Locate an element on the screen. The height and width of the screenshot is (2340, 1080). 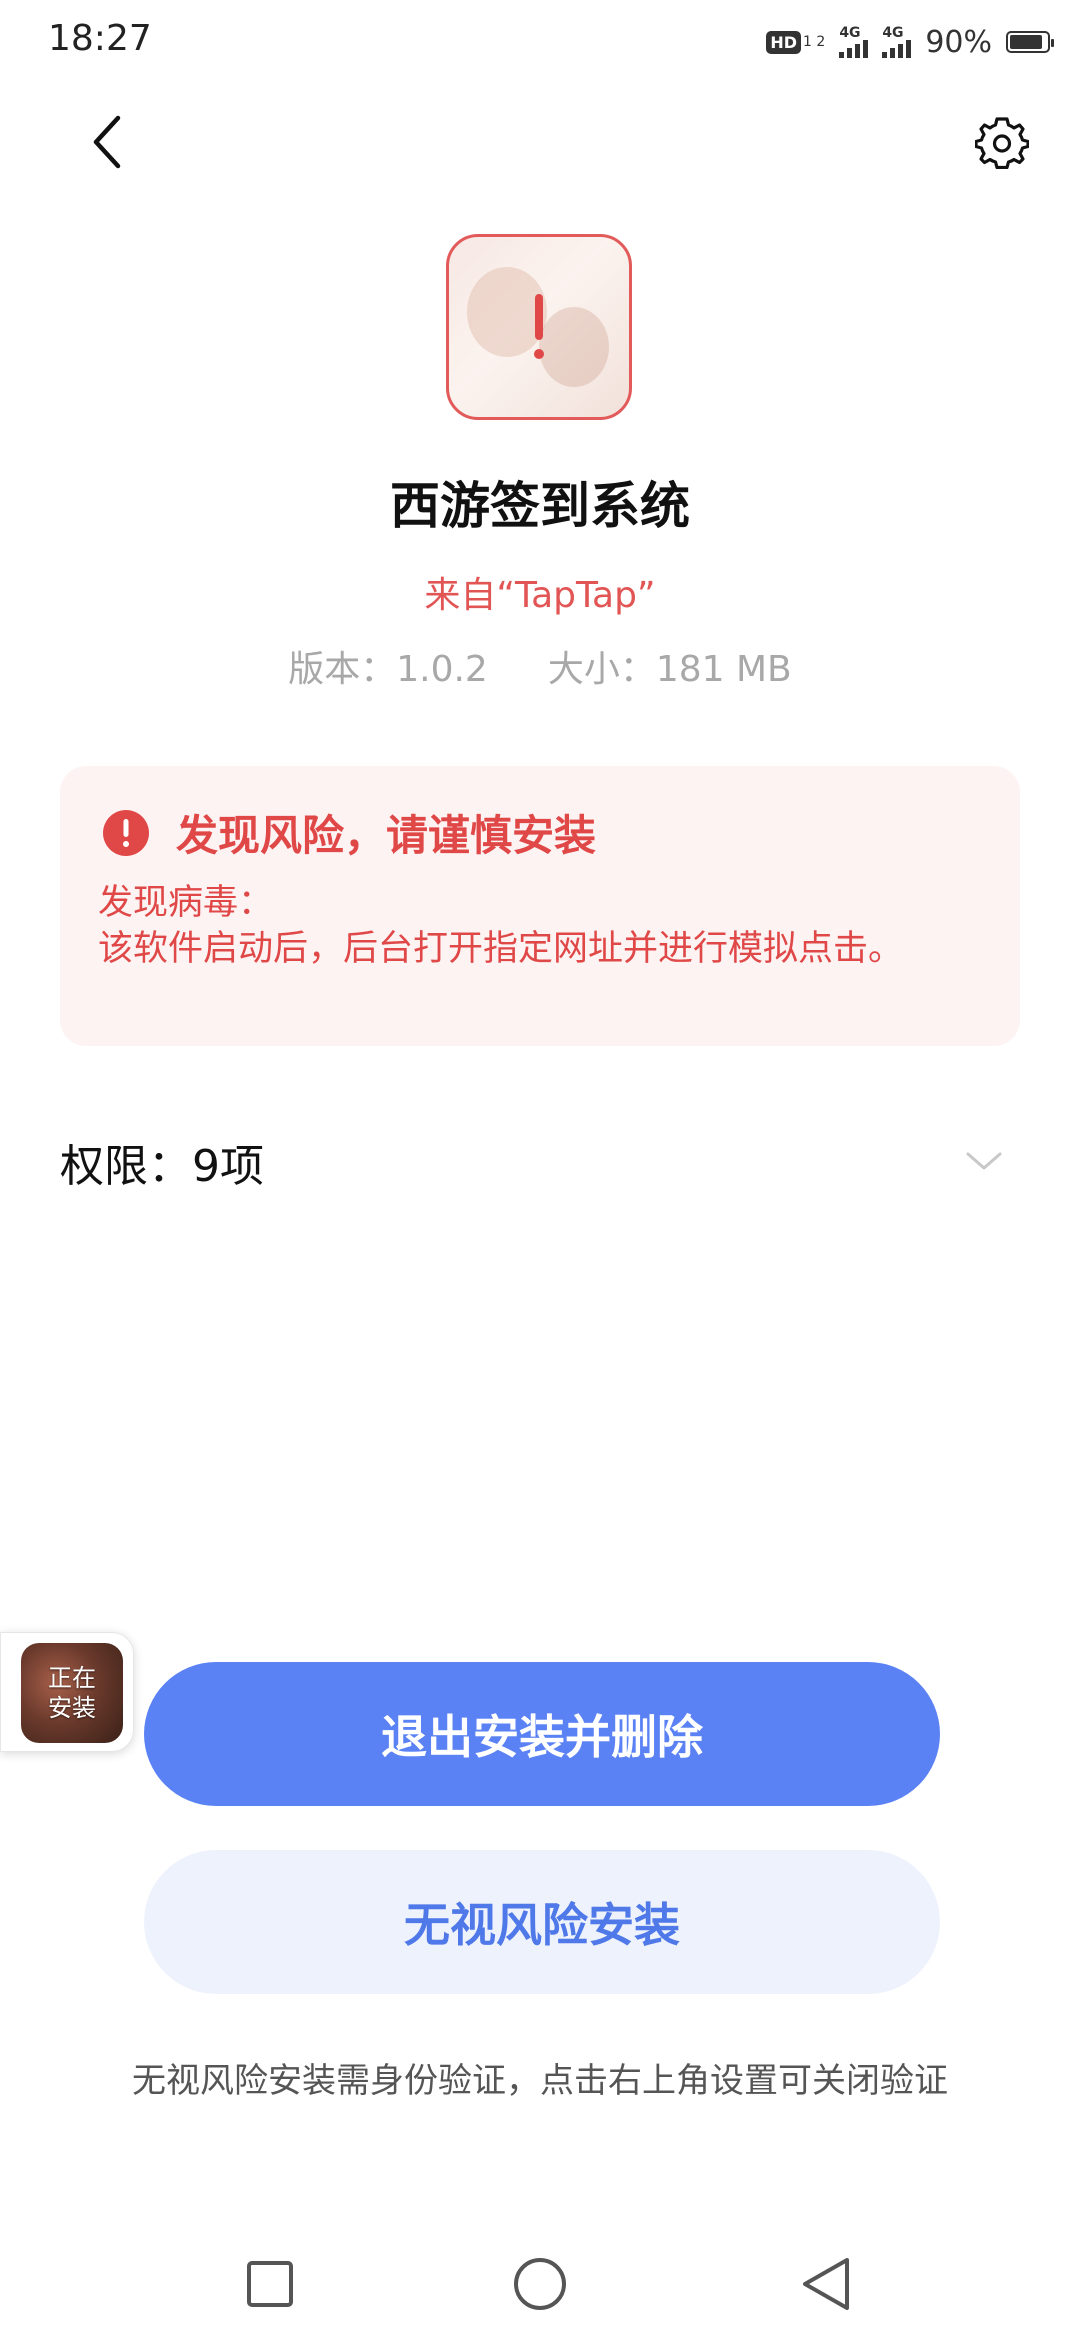
exit-and-delete-button: 退出安装并删除 is located at coordinates (542, 1734).